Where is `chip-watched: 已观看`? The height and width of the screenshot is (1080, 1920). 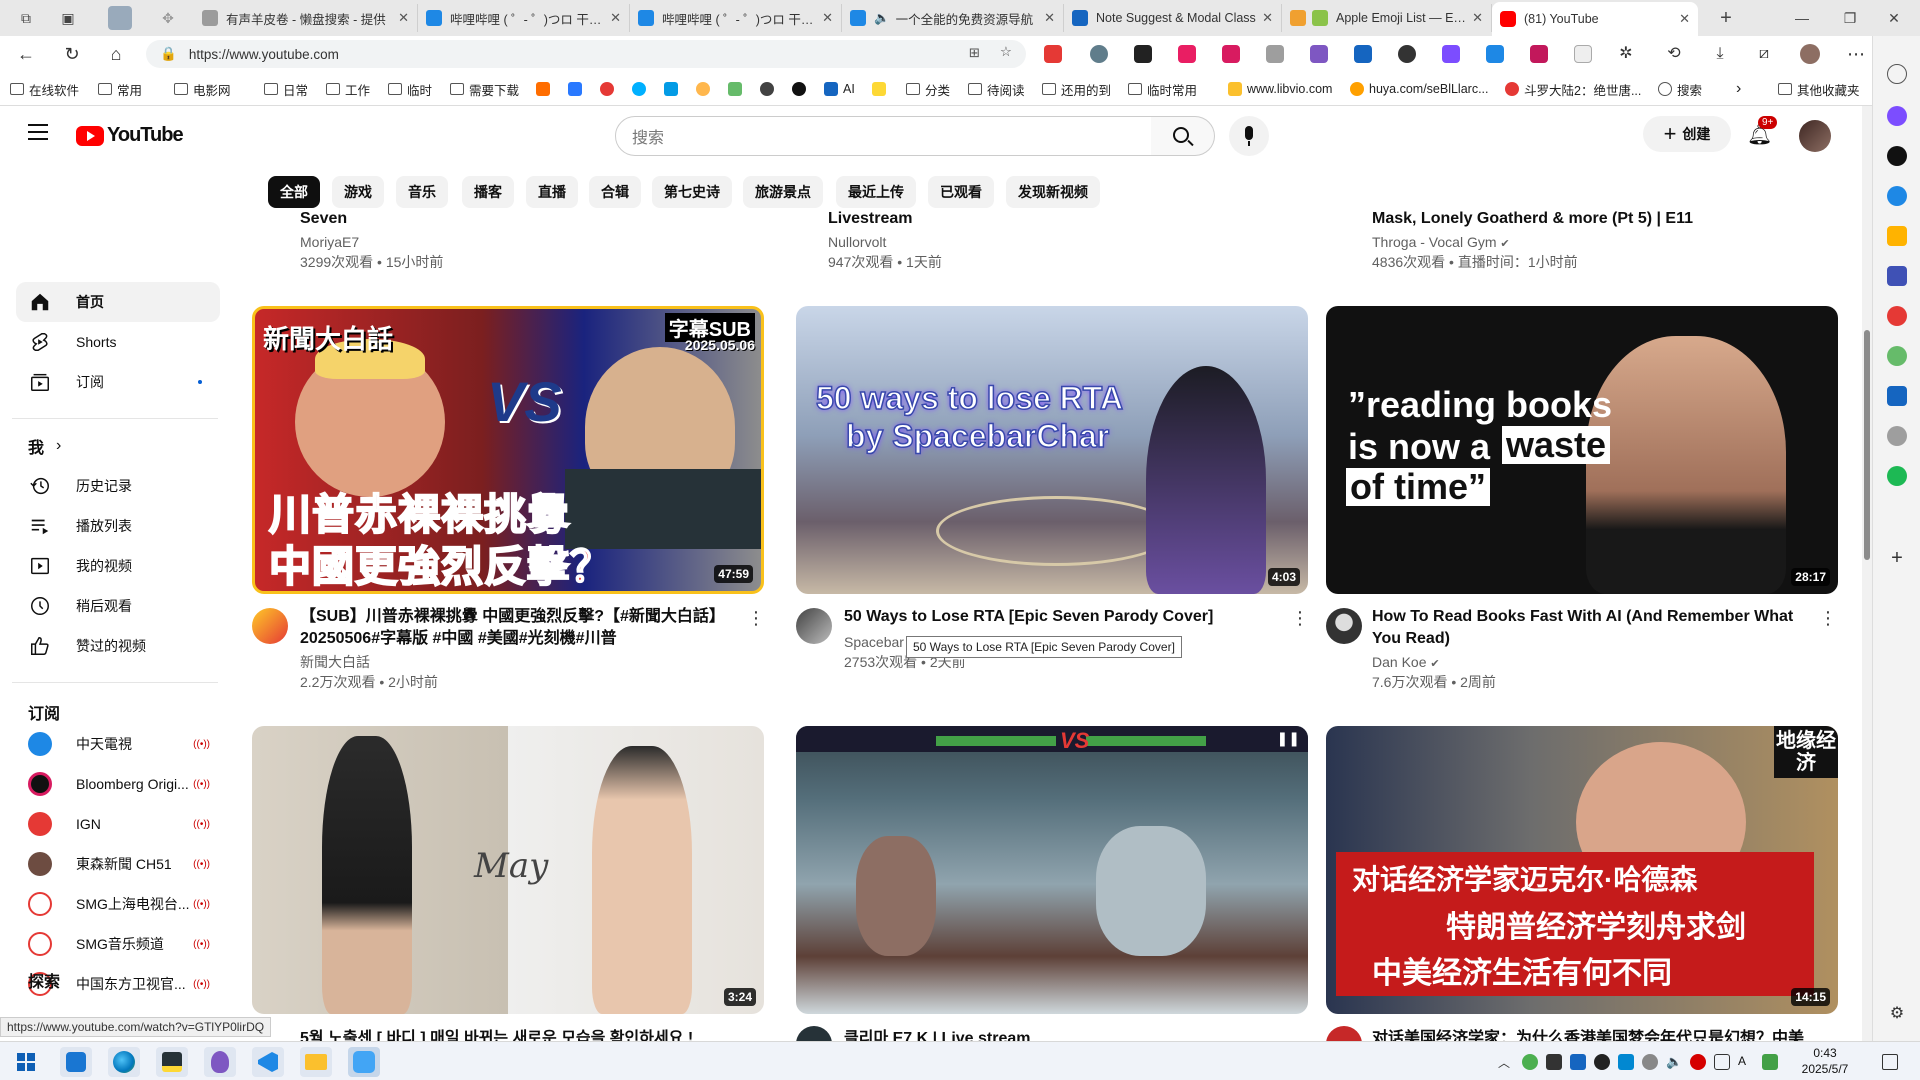
chip-watched: 已观看 is located at coordinates (961, 192).